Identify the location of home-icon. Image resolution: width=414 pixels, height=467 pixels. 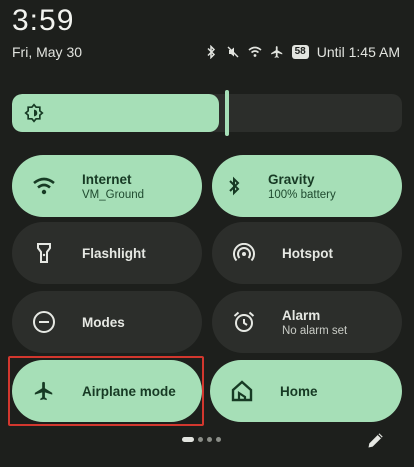
(242, 391).